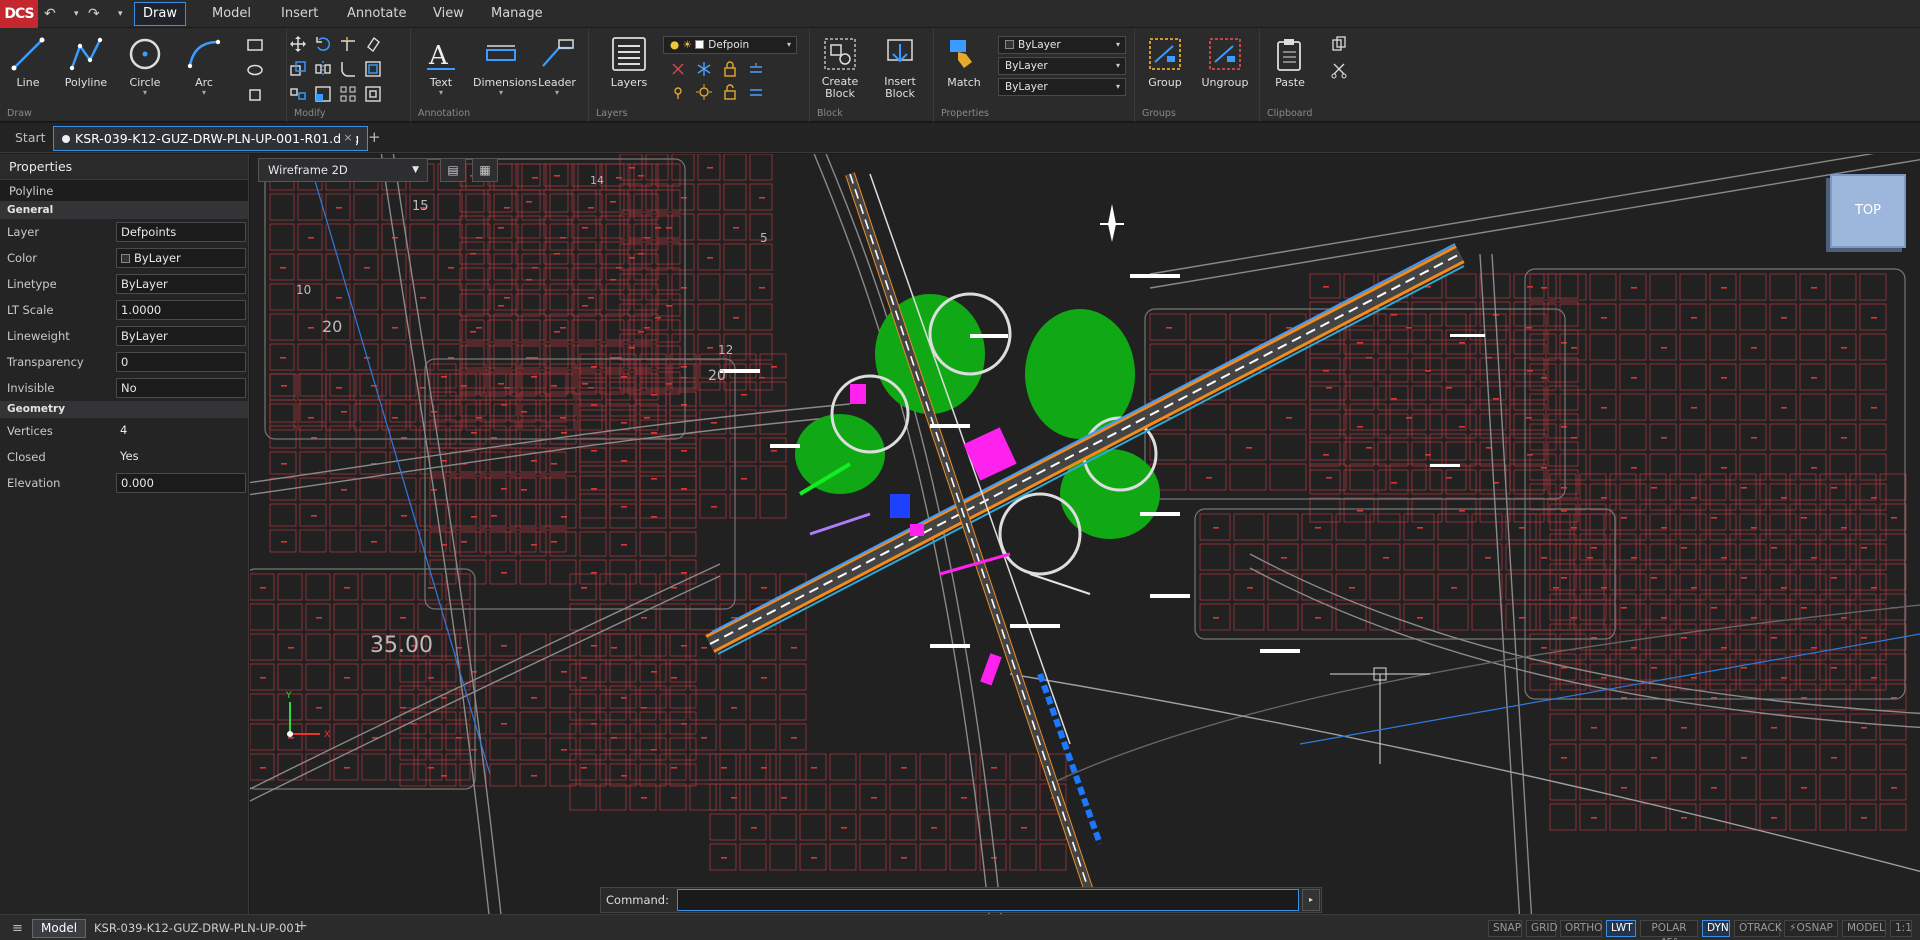 This screenshot has width=1920, height=940. What do you see at coordinates (1339, 70) in the screenshot?
I see `cut-icon` at bounding box center [1339, 70].